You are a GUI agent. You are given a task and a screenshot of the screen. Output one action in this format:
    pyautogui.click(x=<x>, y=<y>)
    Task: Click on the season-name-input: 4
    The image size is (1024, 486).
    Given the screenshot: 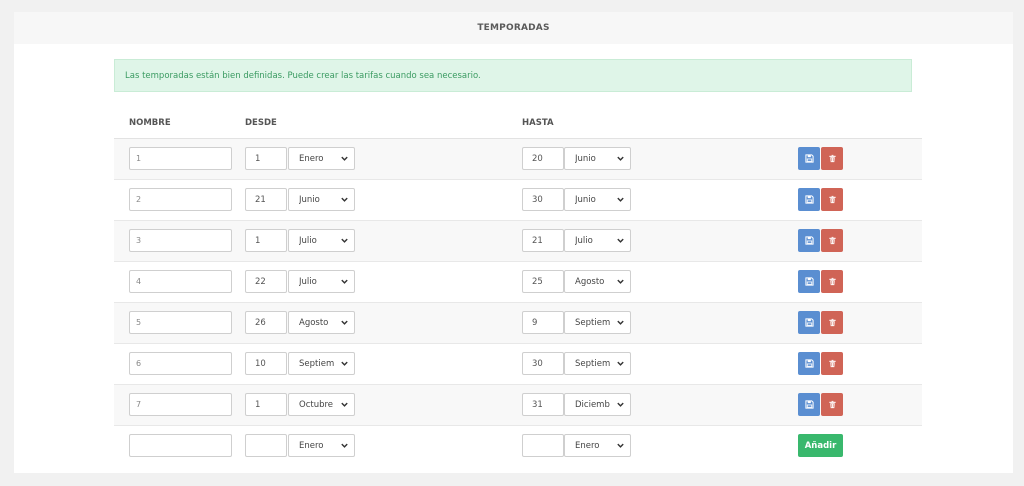 What is the action you would take?
    pyautogui.click(x=180, y=281)
    